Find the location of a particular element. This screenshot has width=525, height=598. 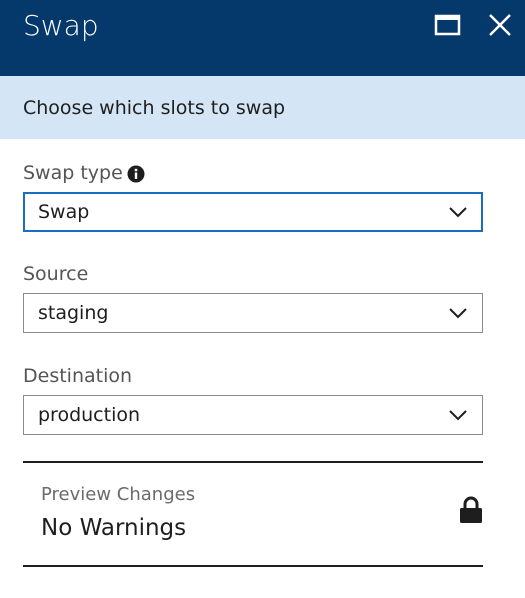

maximize-icon is located at coordinates (447, 25).